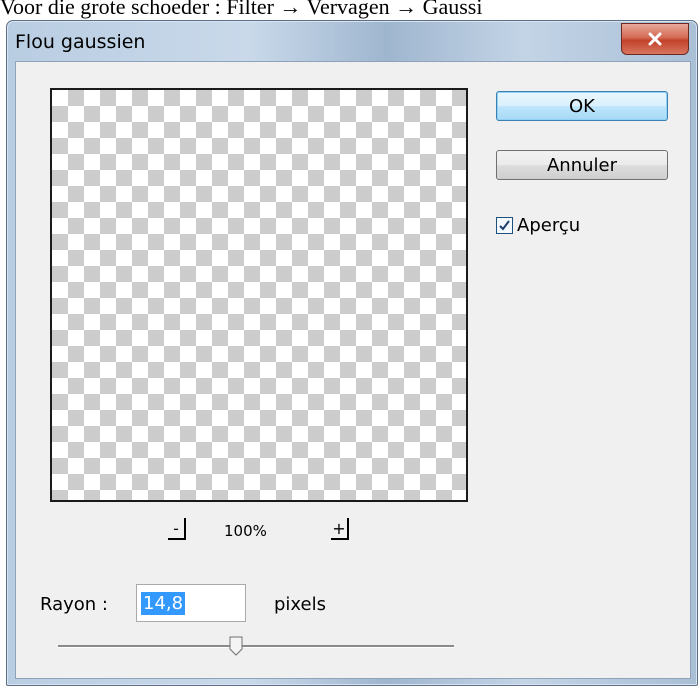  I want to click on radius-input: 14,8, so click(191, 603).